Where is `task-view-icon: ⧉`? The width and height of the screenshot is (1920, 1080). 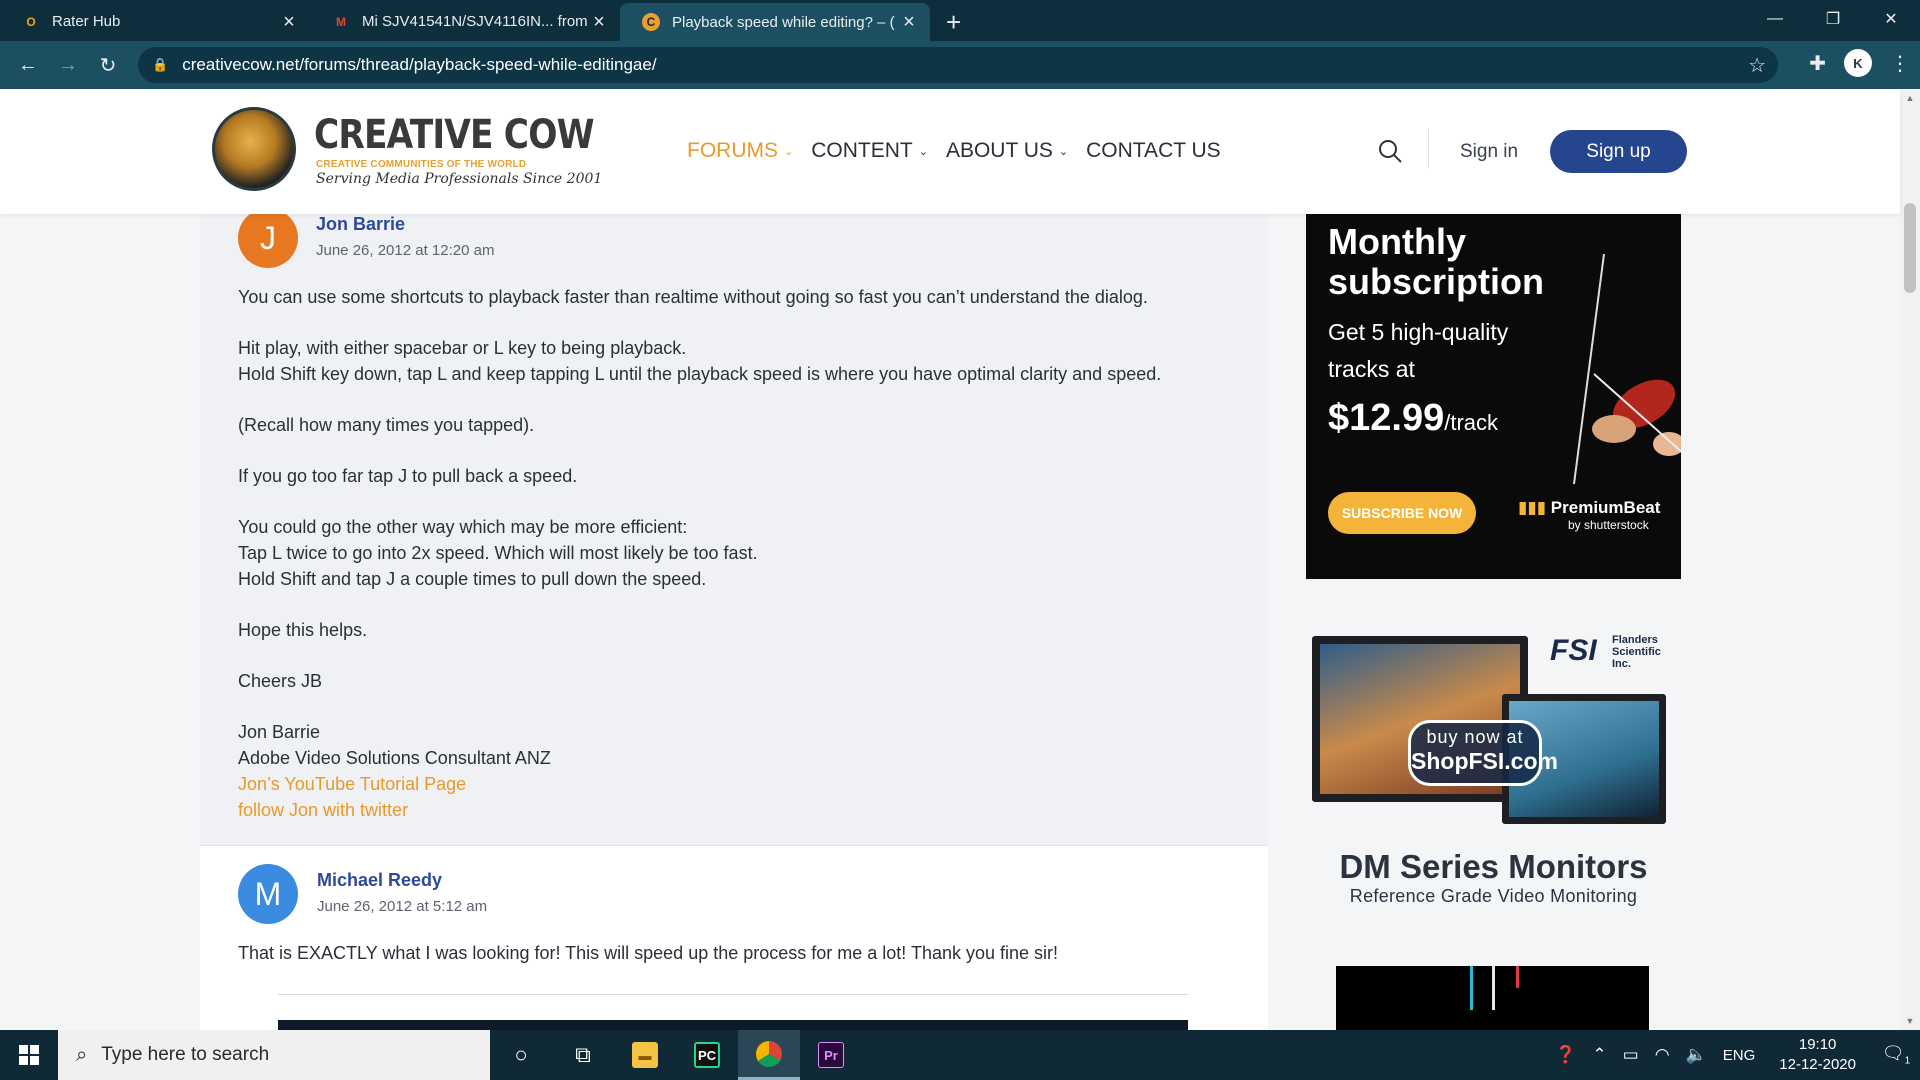 task-view-icon: ⧉ is located at coordinates (583, 1055).